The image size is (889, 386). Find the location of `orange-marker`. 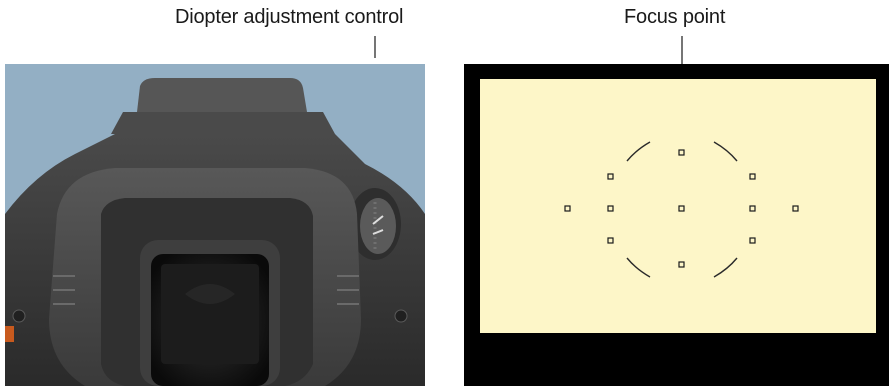

orange-marker is located at coordinates (9, 334).